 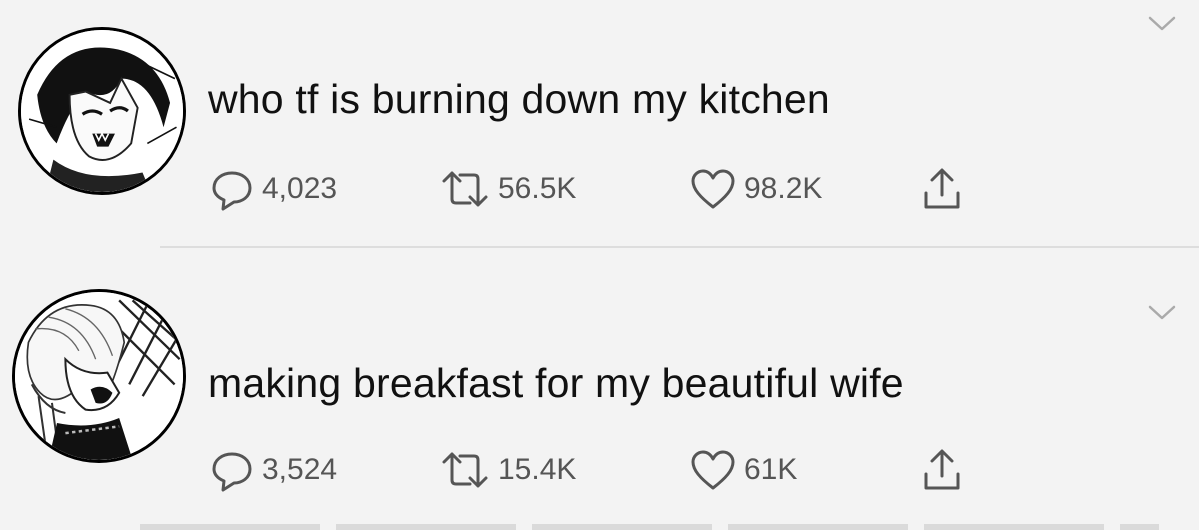 I want to click on retweet-button: 15.4K, so click(x=508, y=470).